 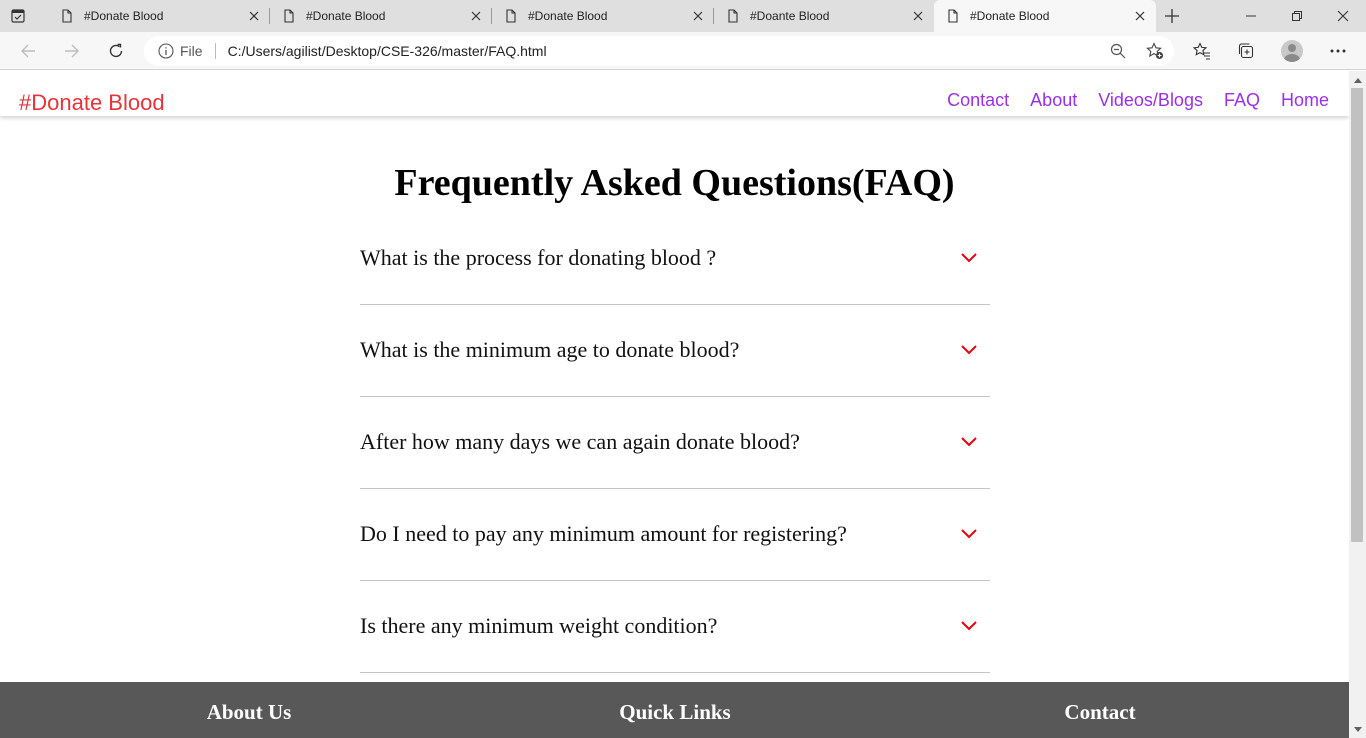 I want to click on footer-heading-quick-links: Quick Links, so click(x=675, y=712).